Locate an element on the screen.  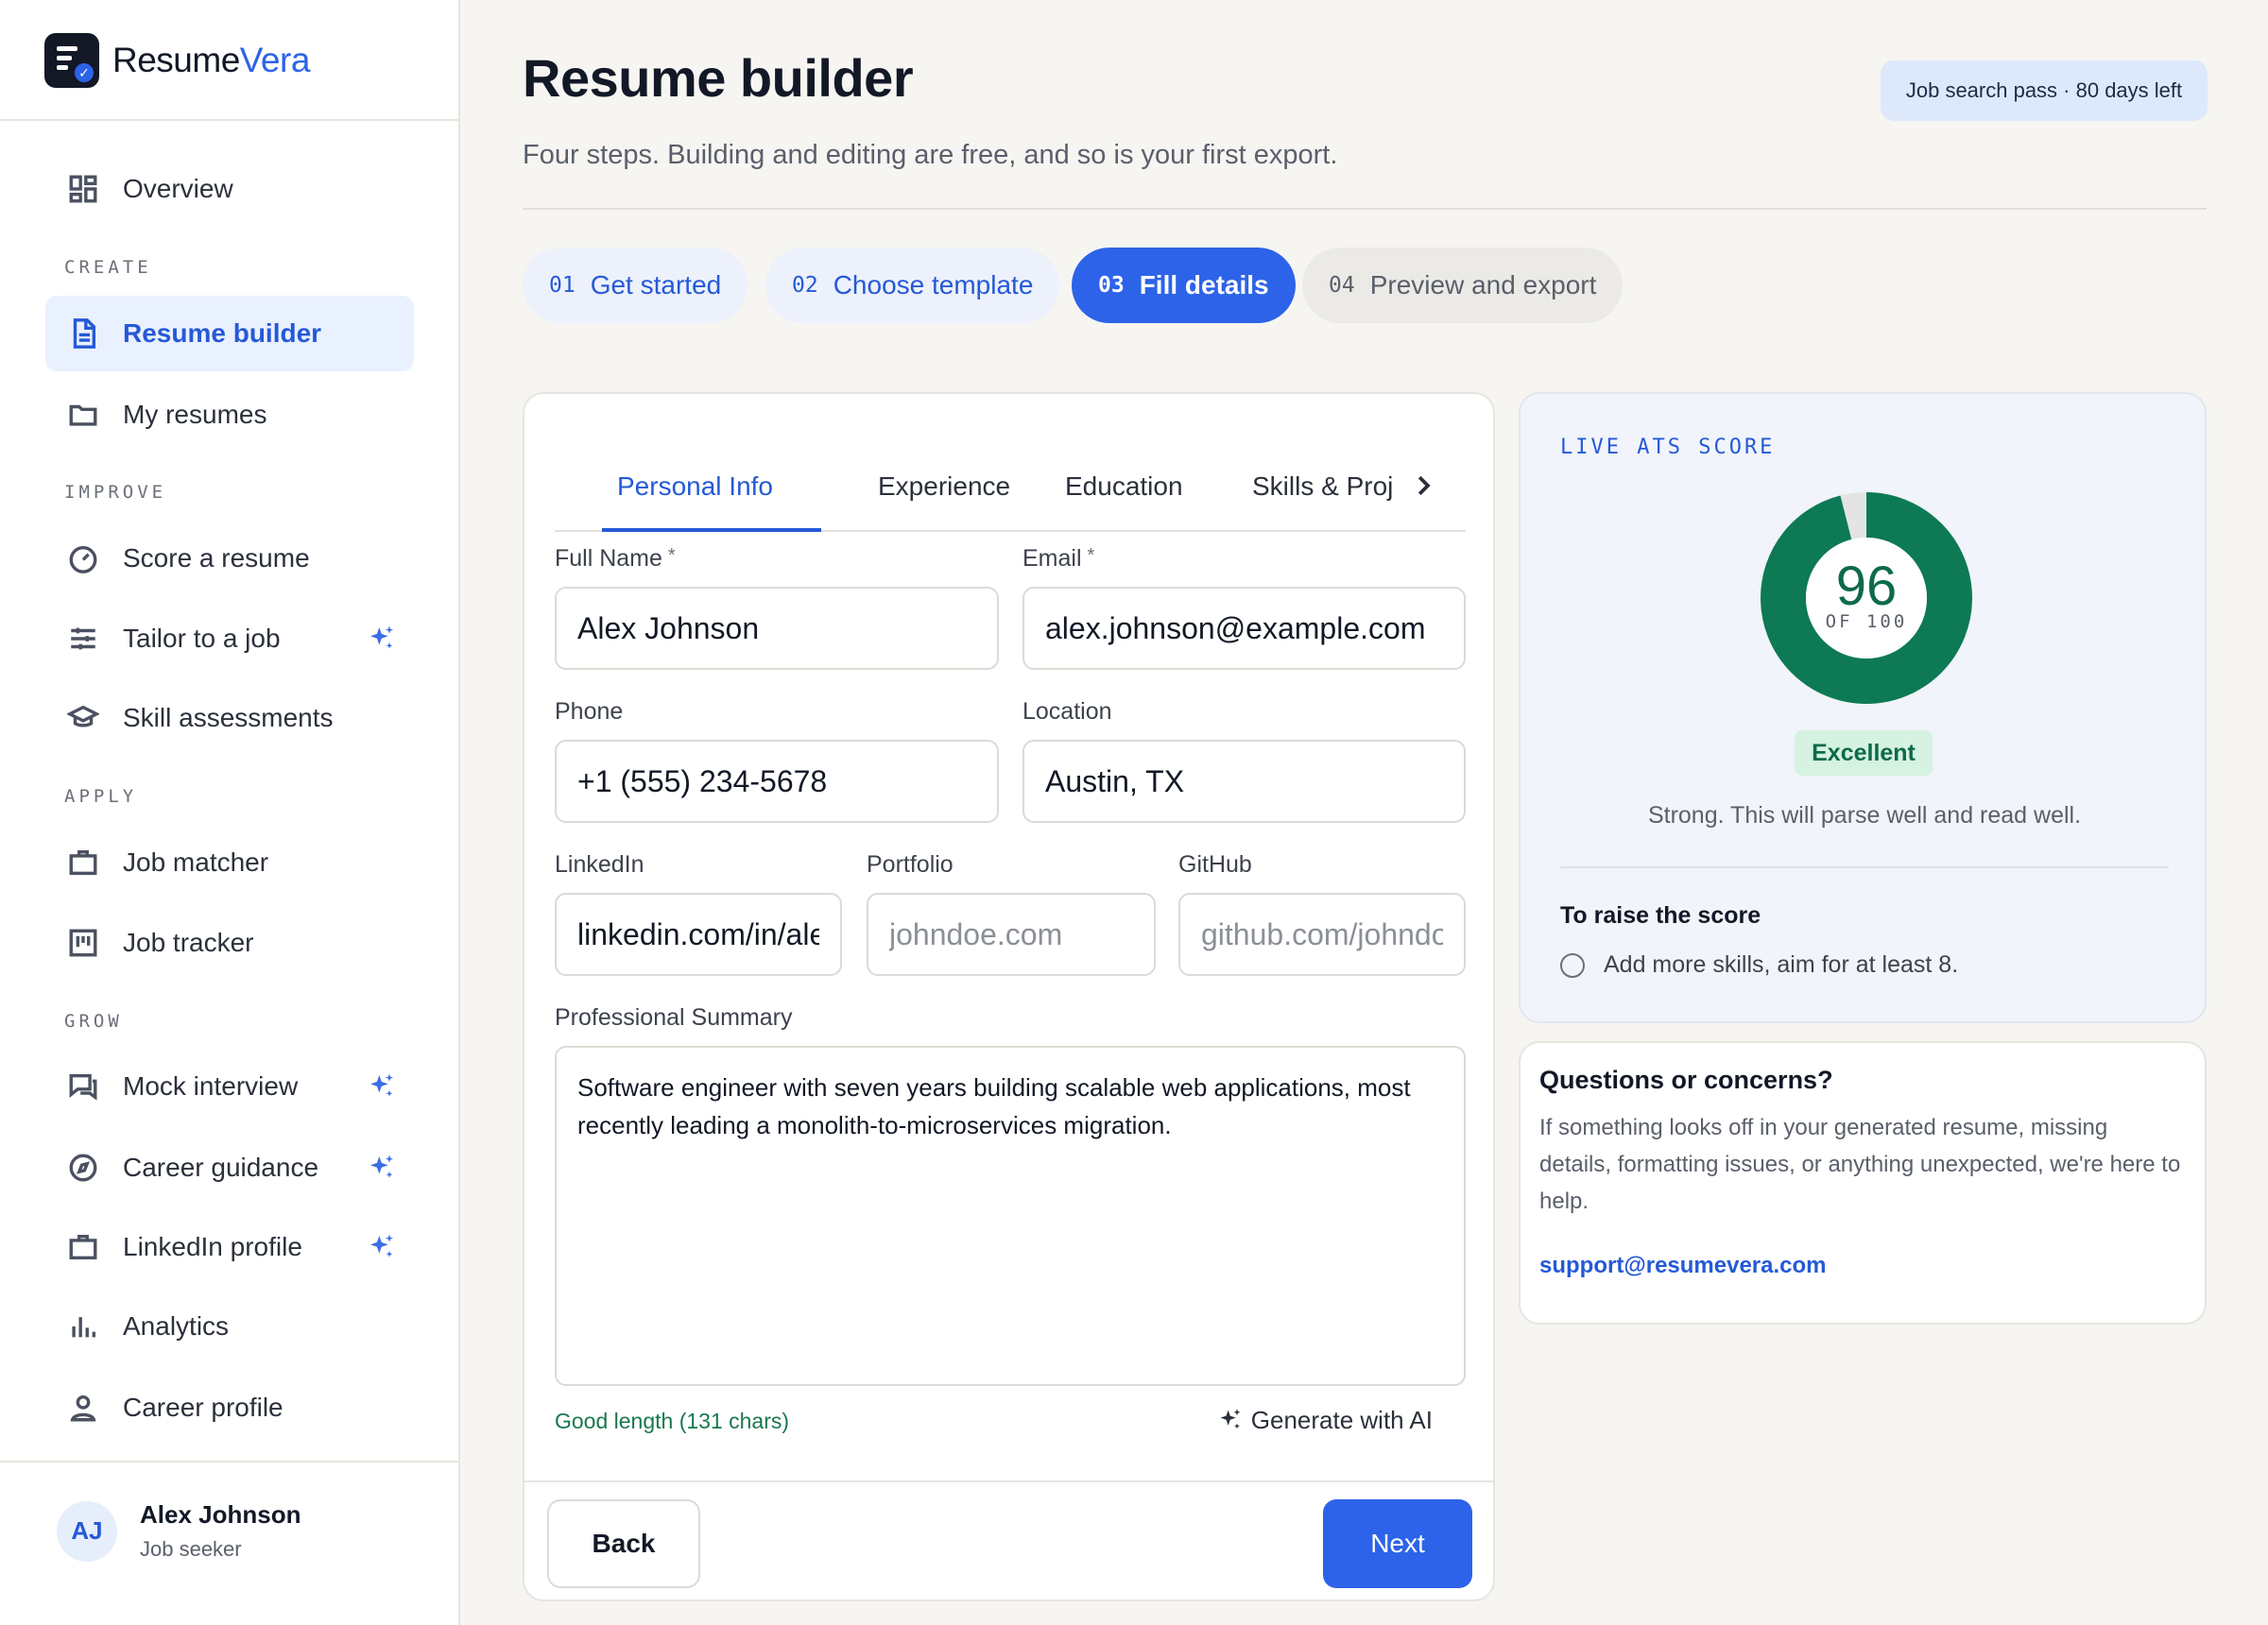
tab-skills-projects: Skills & Proj is located at coordinates (1322, 486).